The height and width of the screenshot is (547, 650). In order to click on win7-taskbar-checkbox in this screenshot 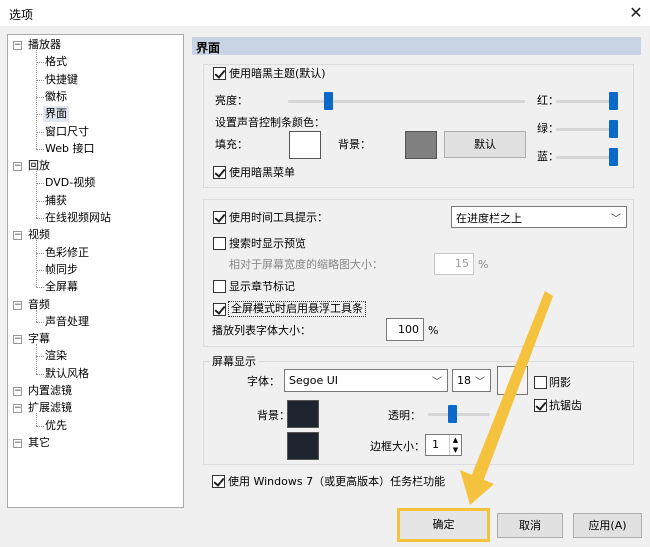, I will do `click(218, 481)`.